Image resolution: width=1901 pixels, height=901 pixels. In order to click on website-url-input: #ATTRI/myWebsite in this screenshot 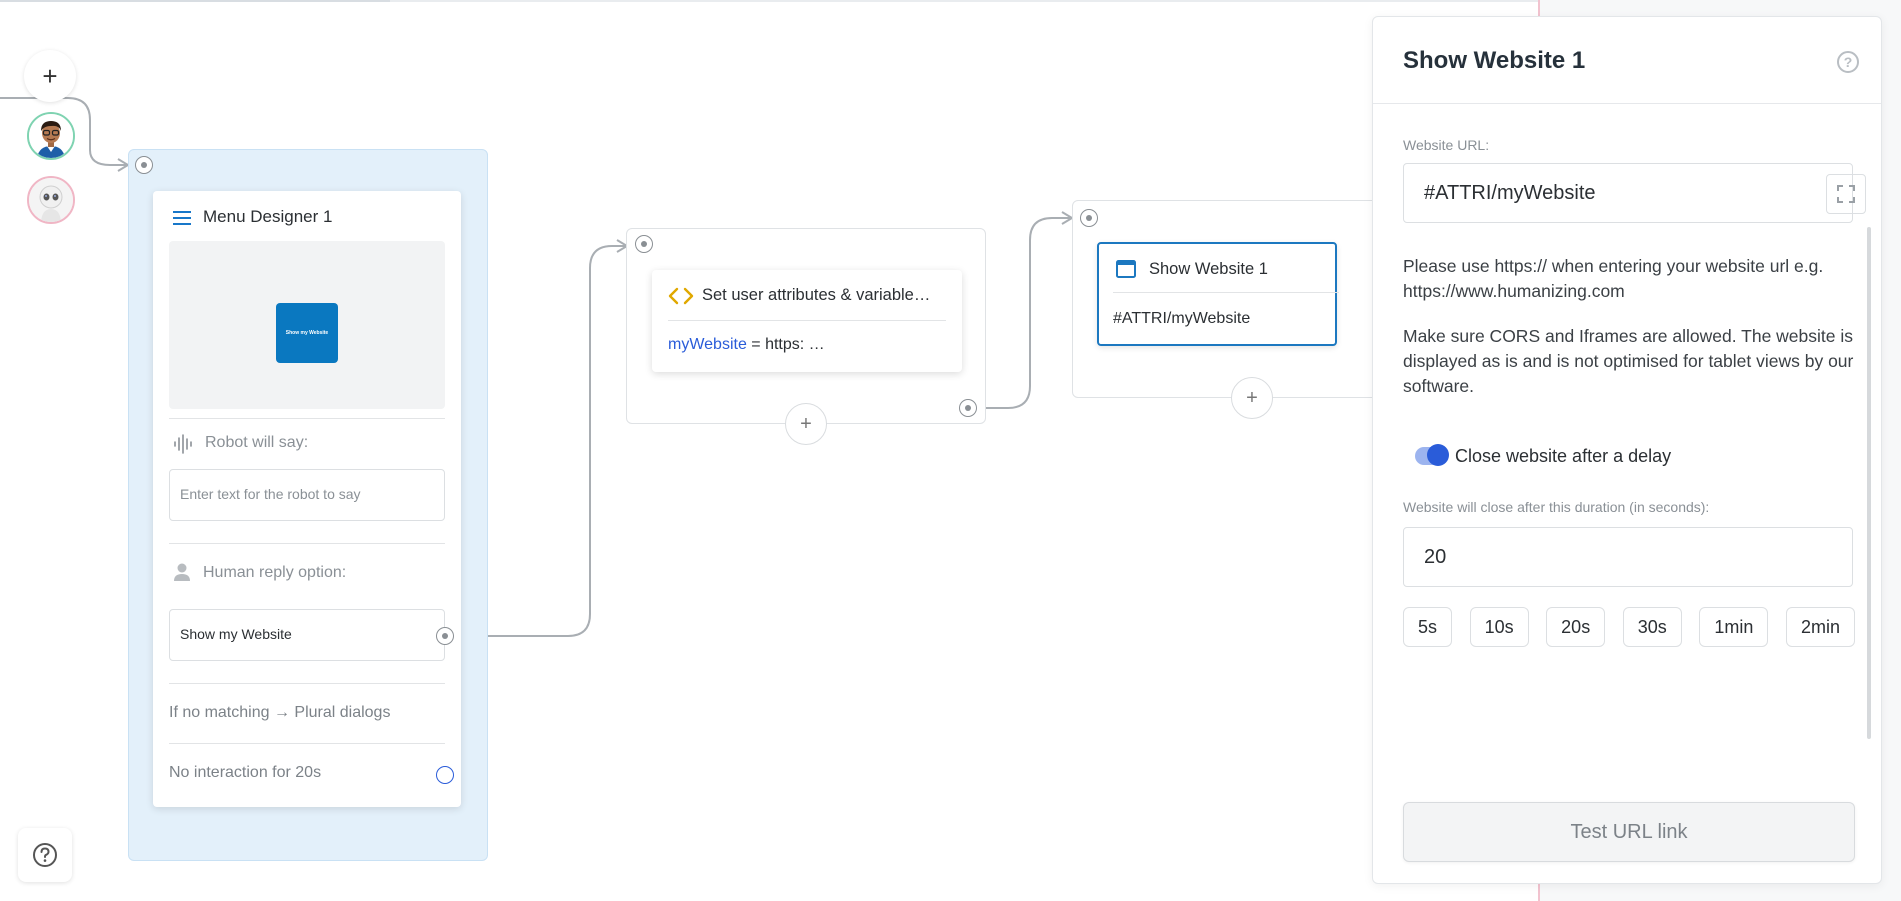, I will do `click(1634, 193)`.